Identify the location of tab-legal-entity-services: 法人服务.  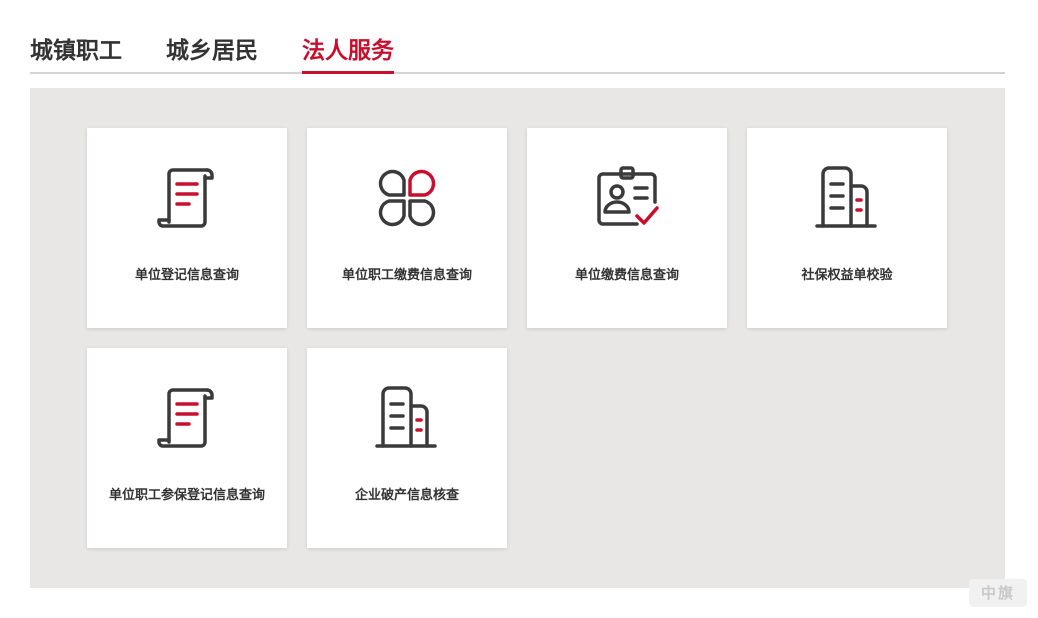
(348, 55).